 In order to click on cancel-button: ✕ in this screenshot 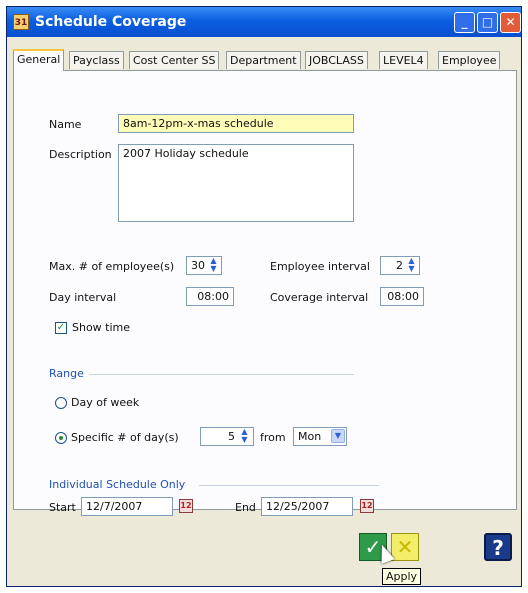, I will do `click(405, 547)`.